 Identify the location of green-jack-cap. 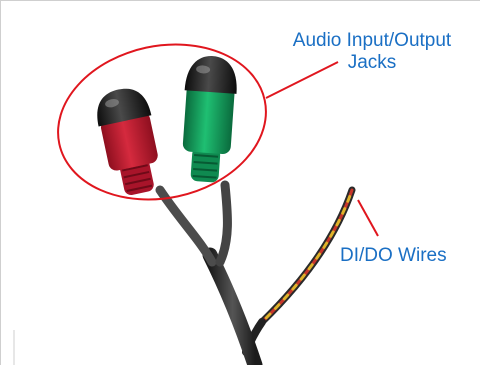
(210, 75).